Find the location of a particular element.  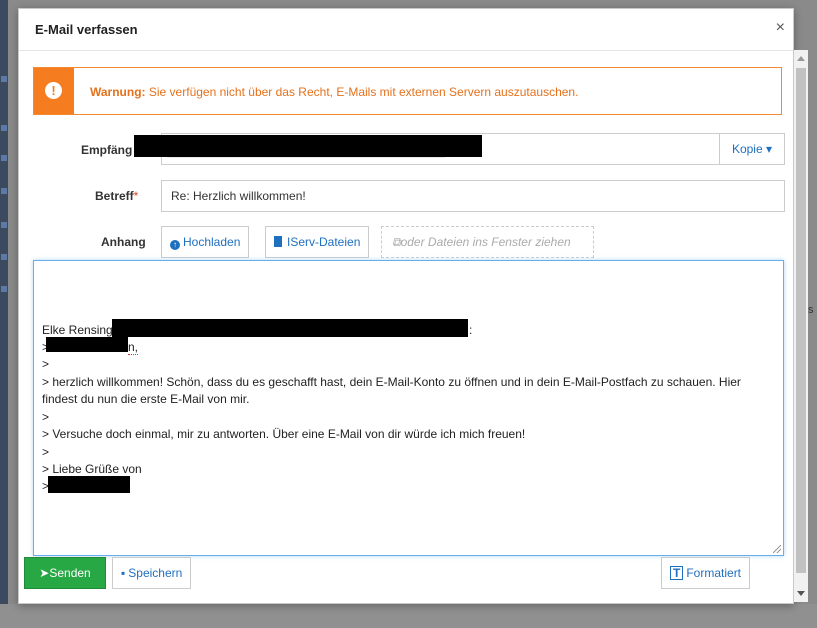

upload-icon: ↑ is located at coordinates (175, 245).